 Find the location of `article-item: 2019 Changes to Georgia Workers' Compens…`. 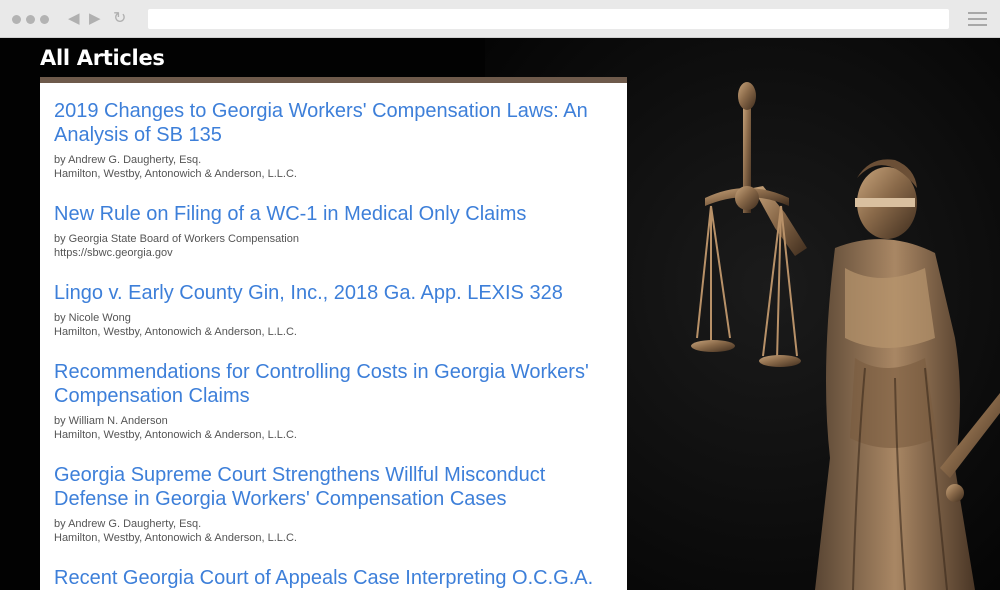

article-item: 2019 Changes to Georgia Workers' Compens… is located at coordinates (334, 140).